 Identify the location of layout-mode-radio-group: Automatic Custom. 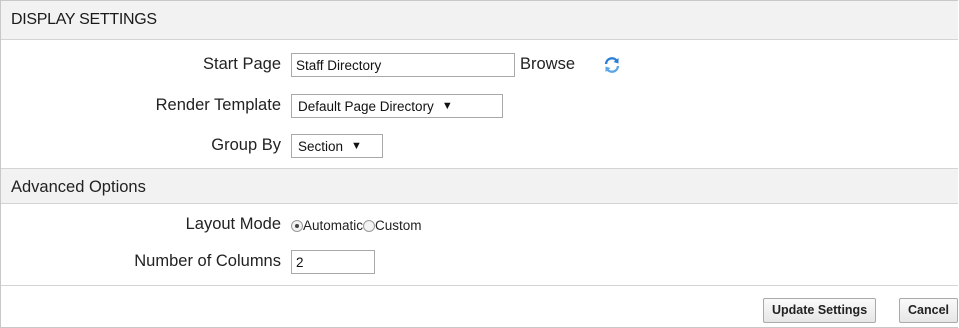
(356, 225).